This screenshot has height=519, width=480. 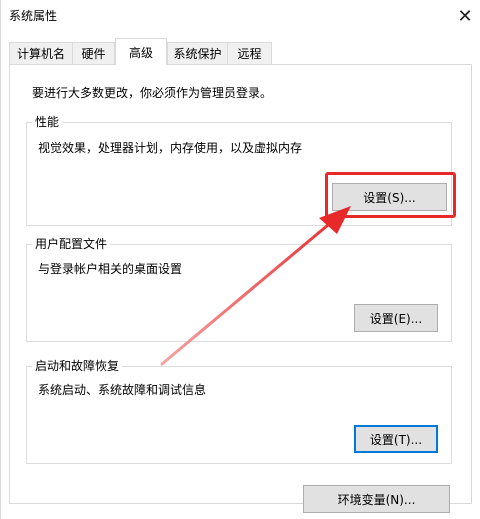 What do you see at coordinates (170, 148) in the screenshot?
I see `performance-description: 视觉效果，处理器计划，内存使用，以及虚拟内存` at bounding box center [170, 148].